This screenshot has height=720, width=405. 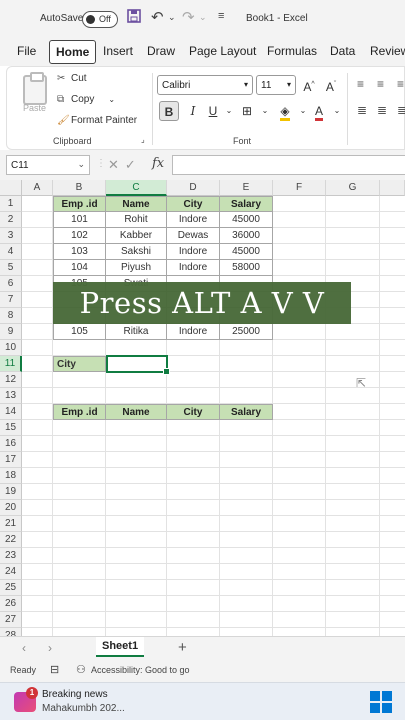 What do you see at coordinates (136, 188) in the screenshot?
I see `column-header-c: C` at bounding box center [136, 188].